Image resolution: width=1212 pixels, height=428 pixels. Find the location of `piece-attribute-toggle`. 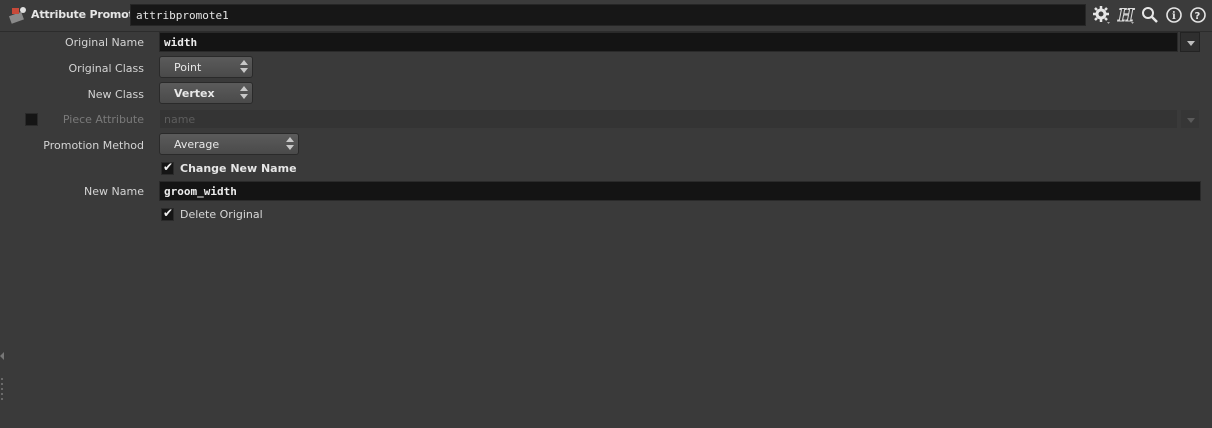

piece-attribute-toggle is located at coordinates (31, 119).